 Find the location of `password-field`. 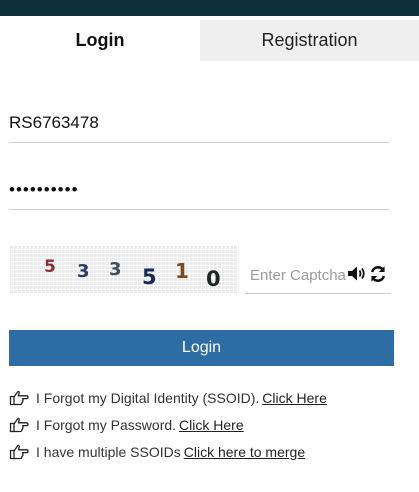

password-field is located at coordinates (199, 191).